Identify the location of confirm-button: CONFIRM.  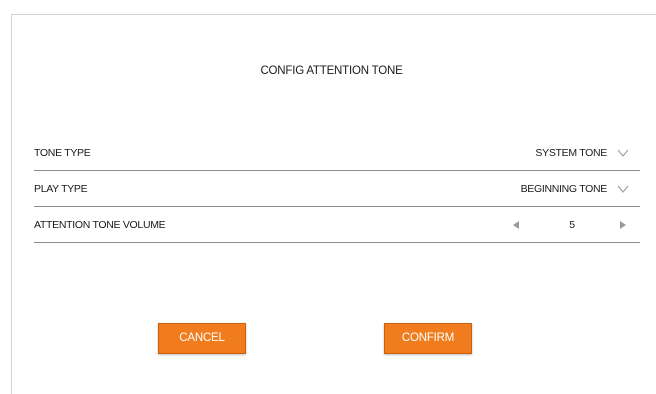
(428, 338).